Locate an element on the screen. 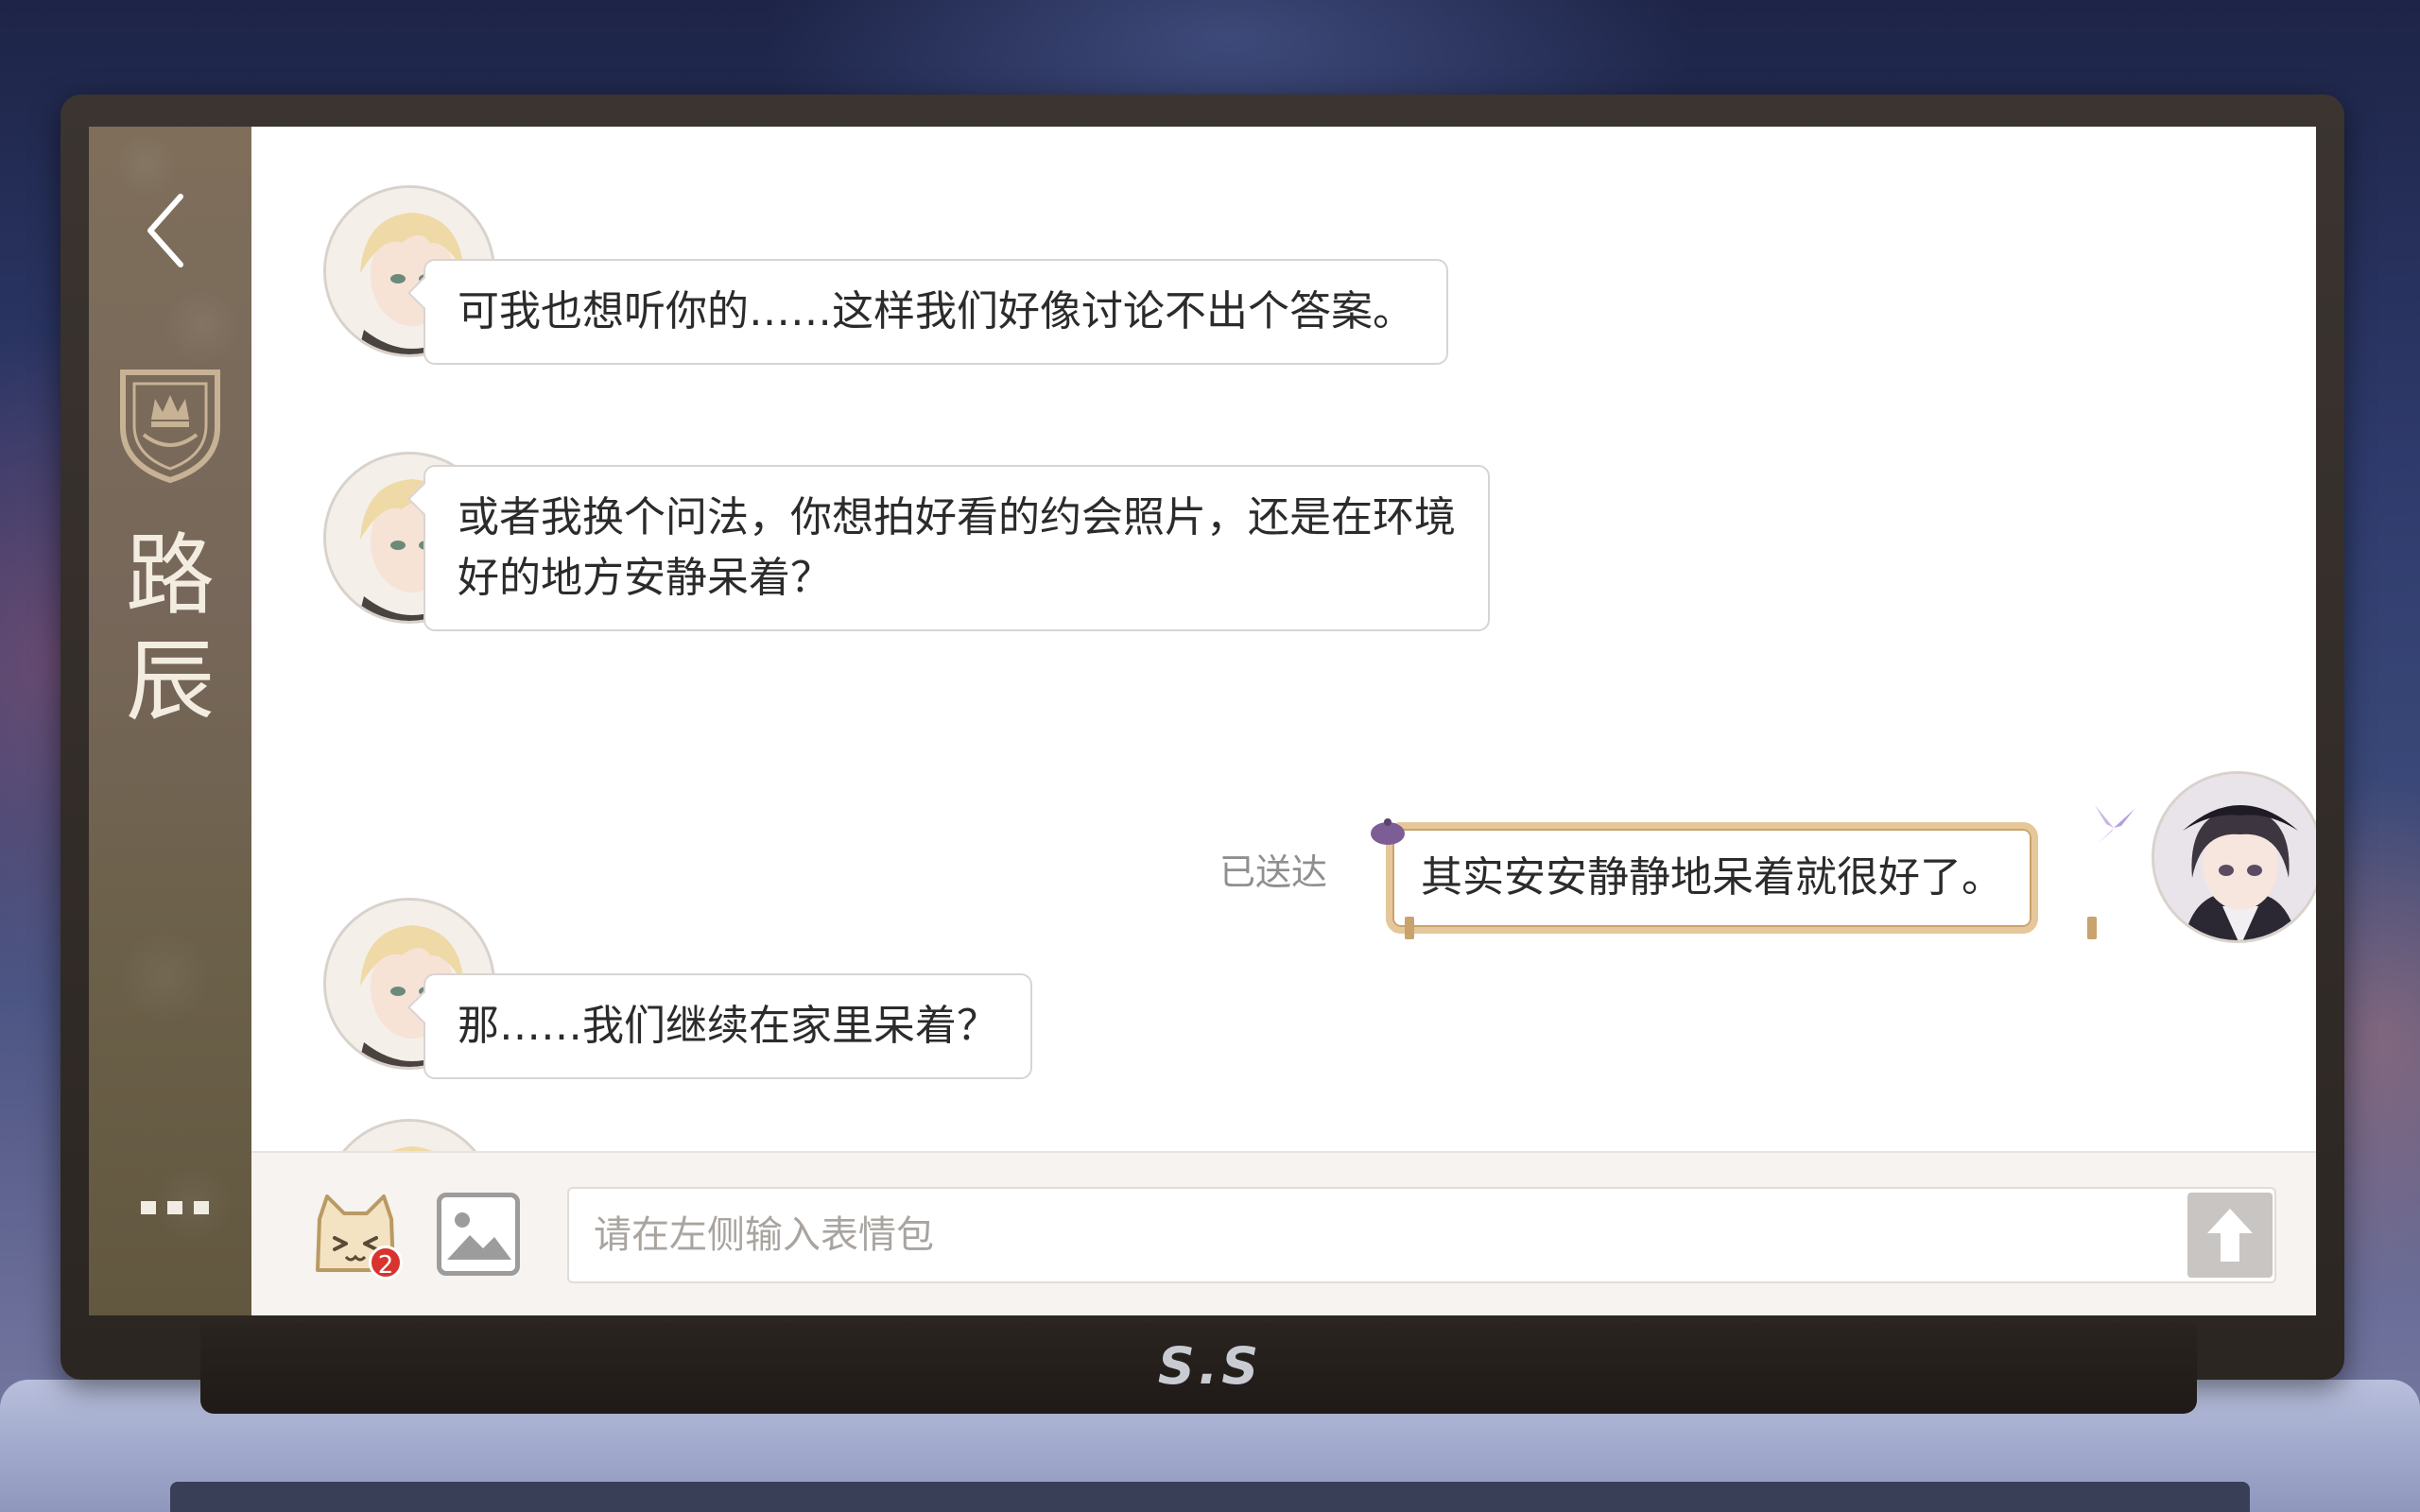  send-button is located at coordinates (2230, 1235).